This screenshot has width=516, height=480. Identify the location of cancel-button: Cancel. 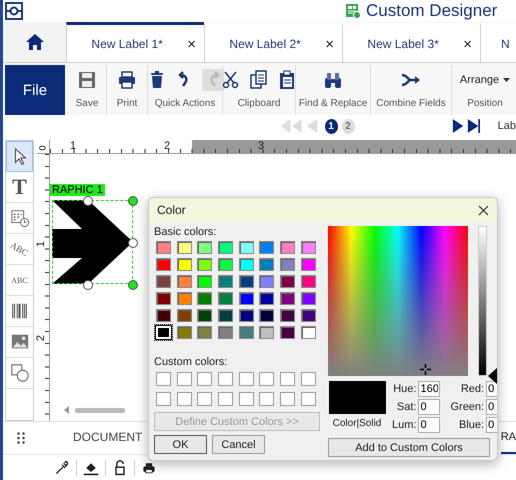
(238, 444).